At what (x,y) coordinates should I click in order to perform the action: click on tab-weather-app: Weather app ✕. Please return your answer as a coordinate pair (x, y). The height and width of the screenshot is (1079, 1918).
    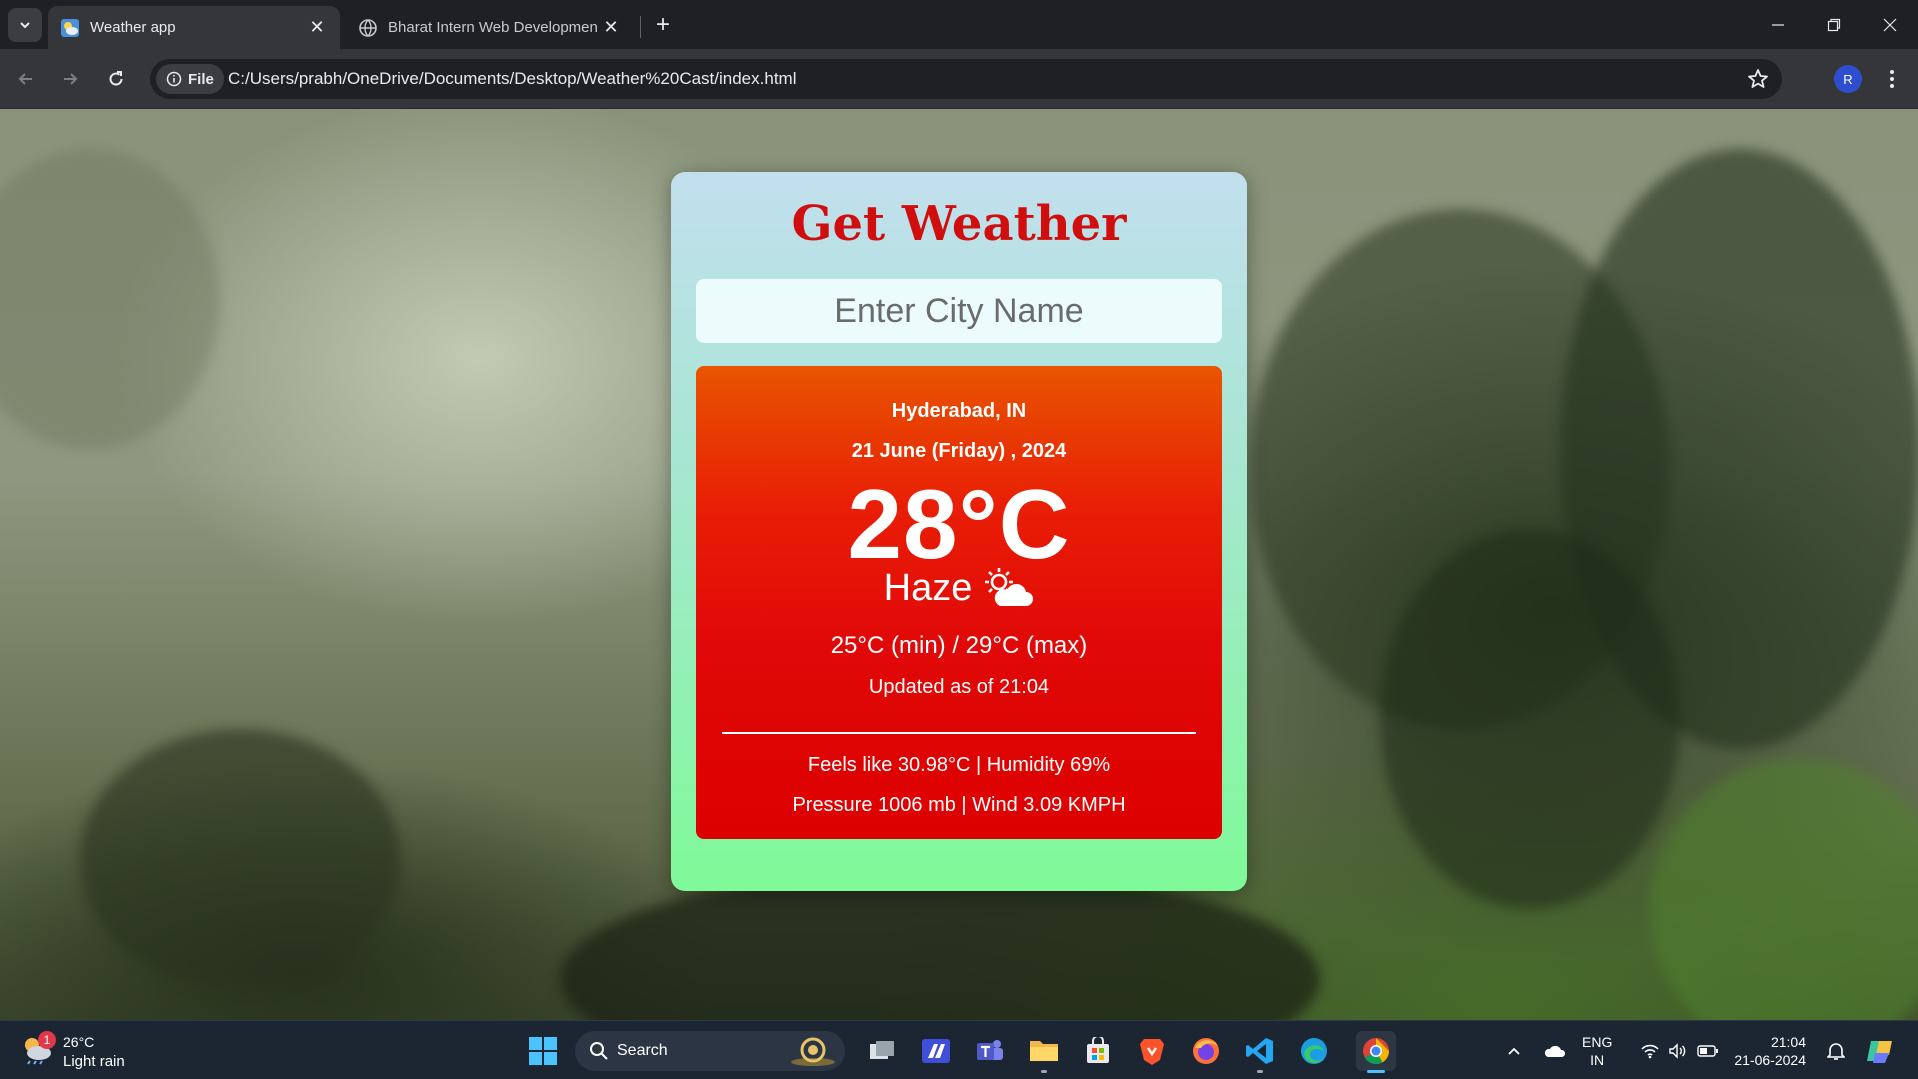
    Looking at the image, I should click on (194, 27).